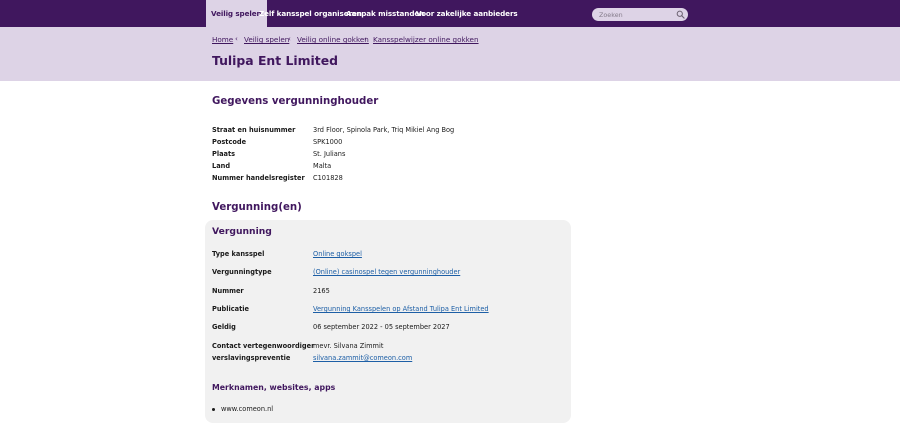 This screenshot has height=429, width=900. What do you see at coordinates (329, 154) in the screenshot?
I see `city-value: St. Julians` at bounding box center [329, 154].